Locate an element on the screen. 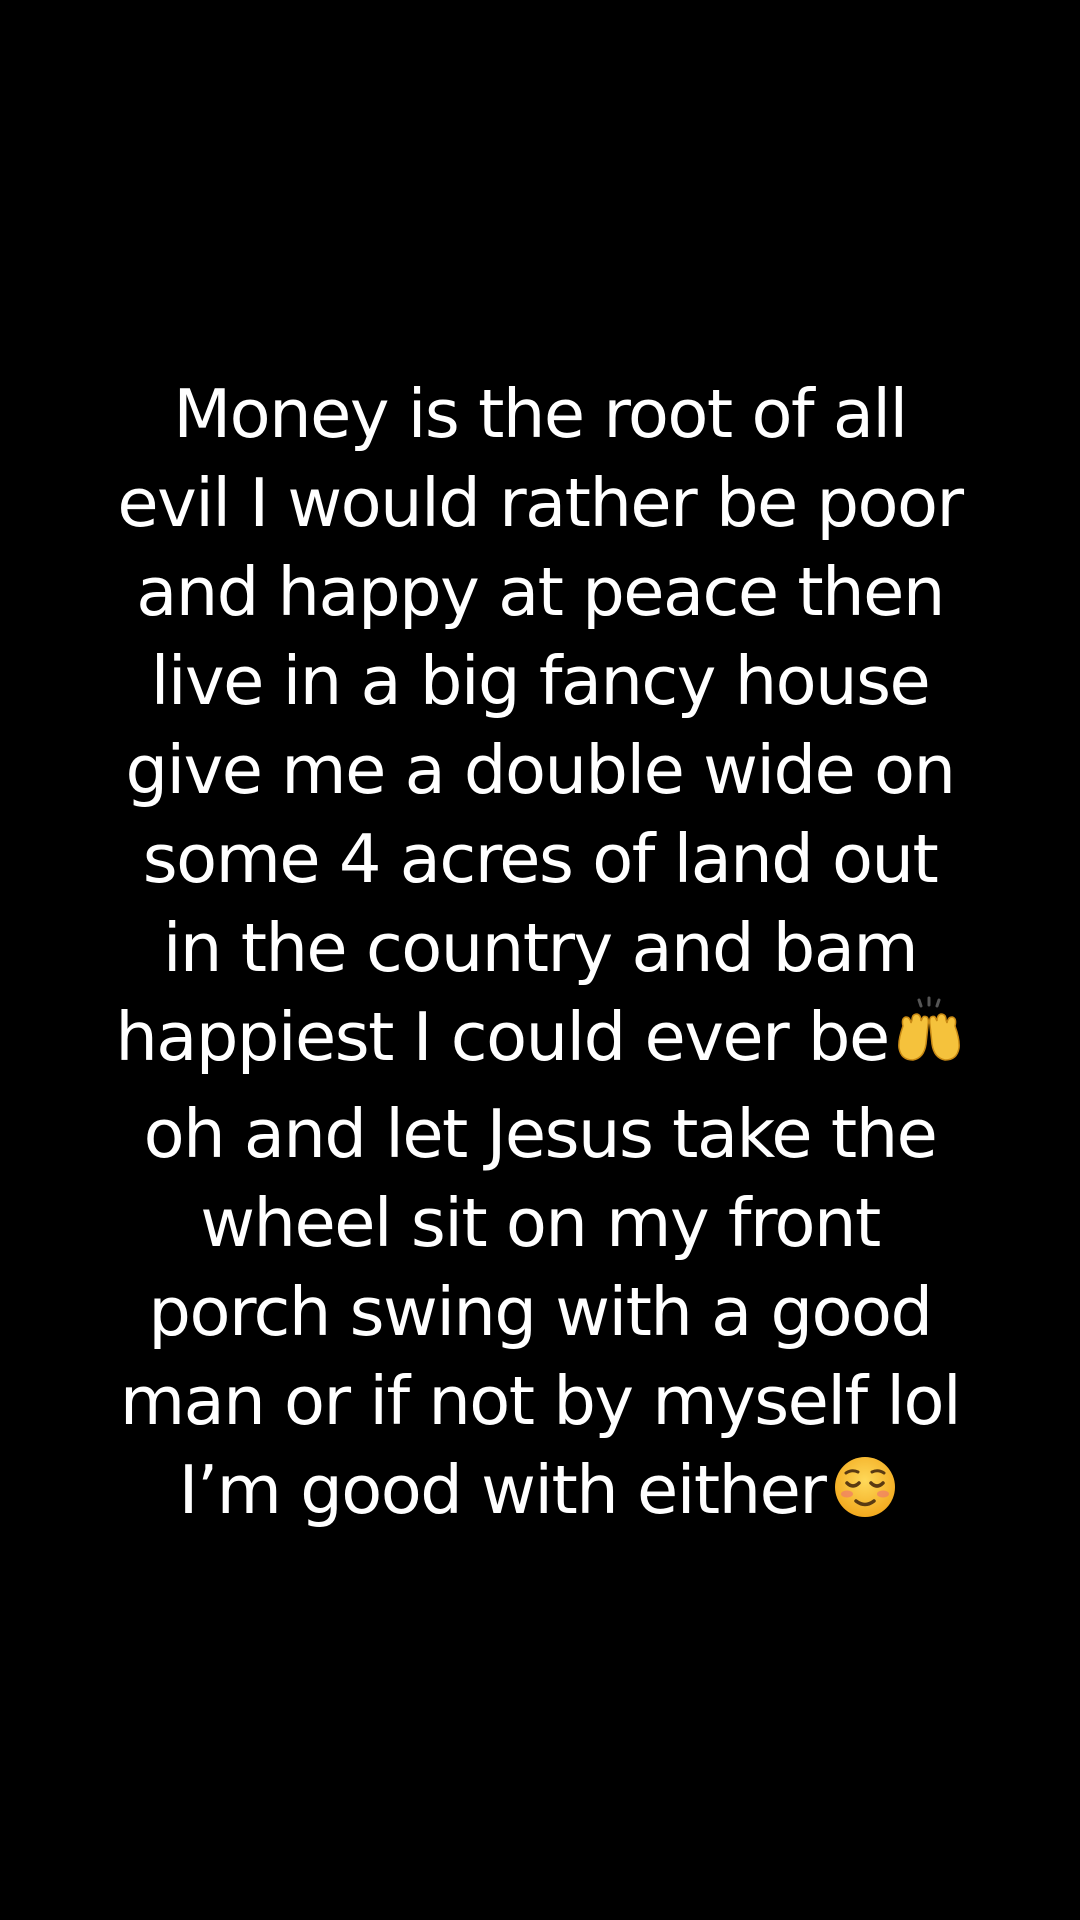 The width and height of the screenshot is (1080, 1920). caption-line: wheel sit on my front is located at coordinates (540, 1223).